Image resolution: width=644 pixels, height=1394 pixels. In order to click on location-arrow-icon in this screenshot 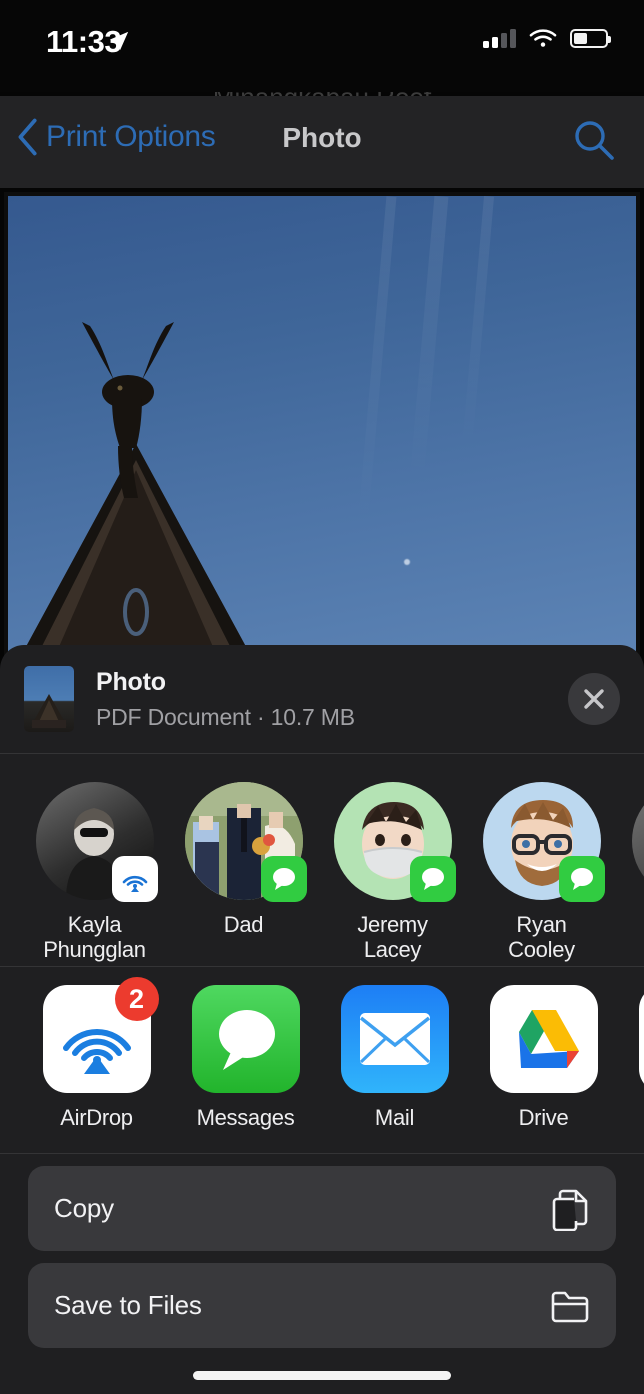, I will do `click(119, 41)`.